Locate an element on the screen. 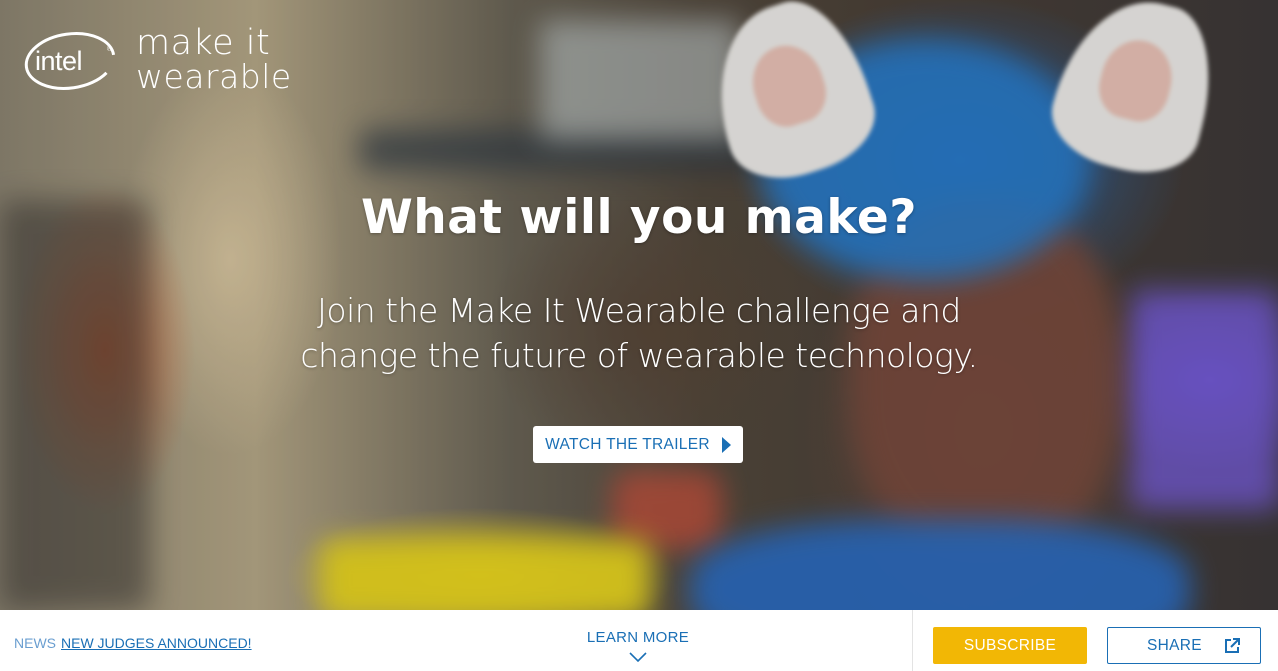 Image resolution: width=1278 pixels, height=671 pixels. subscribe-label: SUBSCRIBE is located at coordinates (1010, 645).